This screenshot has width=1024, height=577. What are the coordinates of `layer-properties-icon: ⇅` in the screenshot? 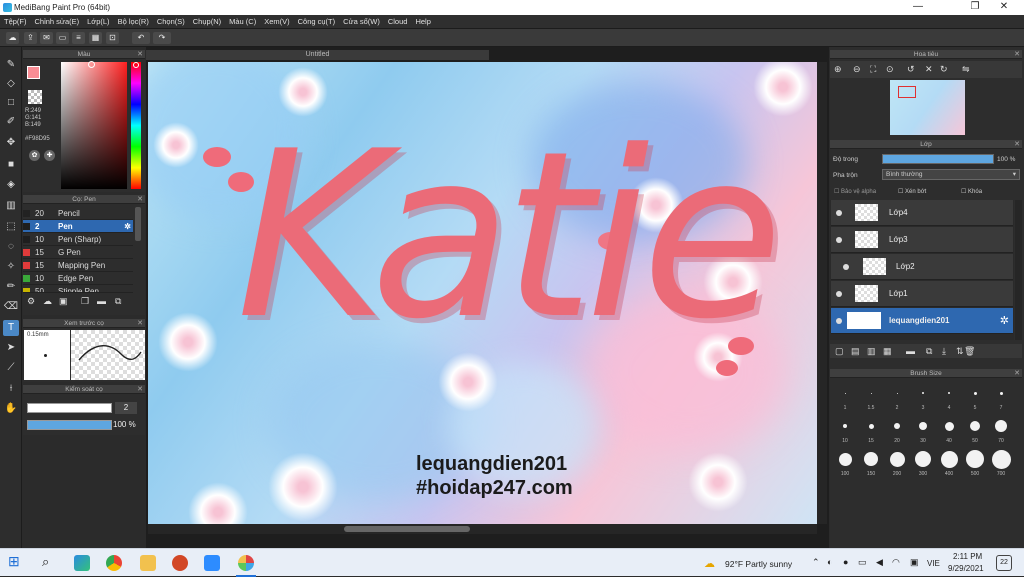 It's located at (960, 351).